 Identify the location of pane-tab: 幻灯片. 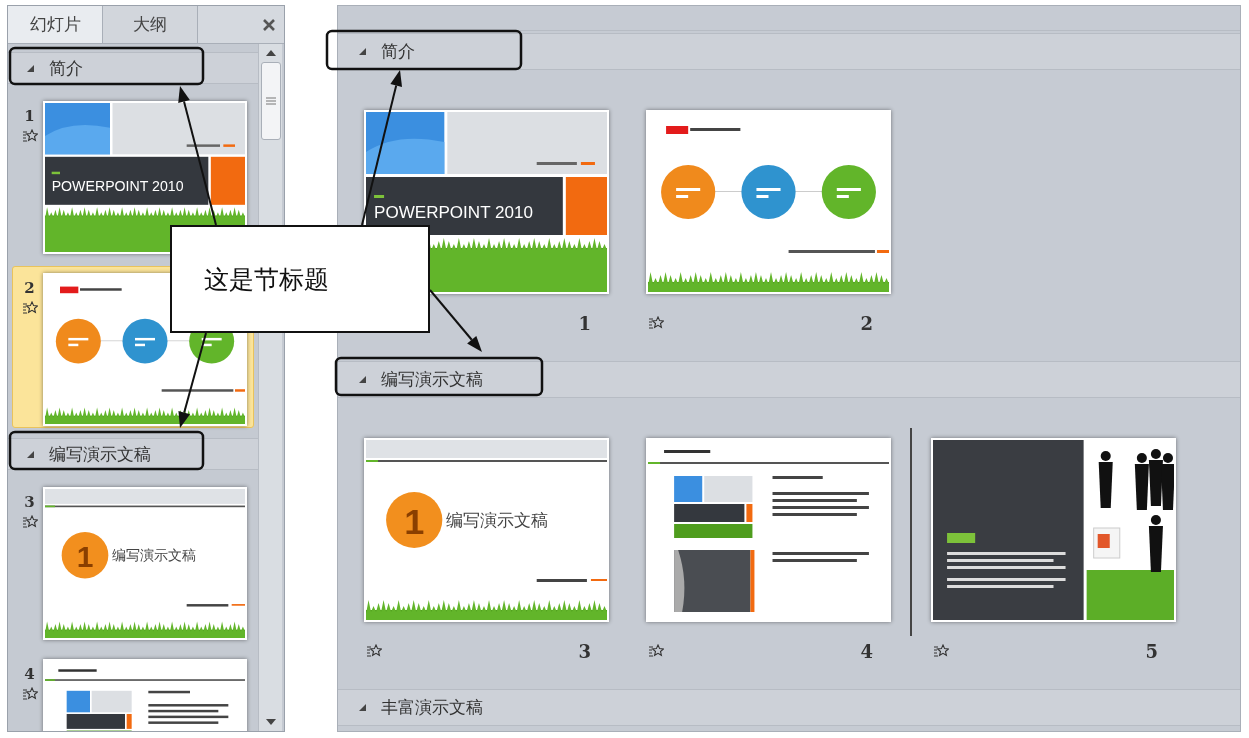
(55, 24).